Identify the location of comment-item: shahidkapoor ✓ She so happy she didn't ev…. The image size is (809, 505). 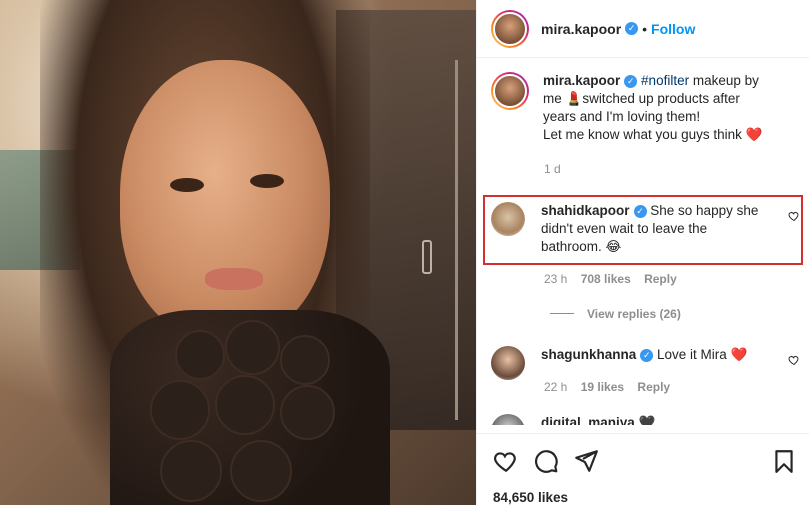
(624, 229).